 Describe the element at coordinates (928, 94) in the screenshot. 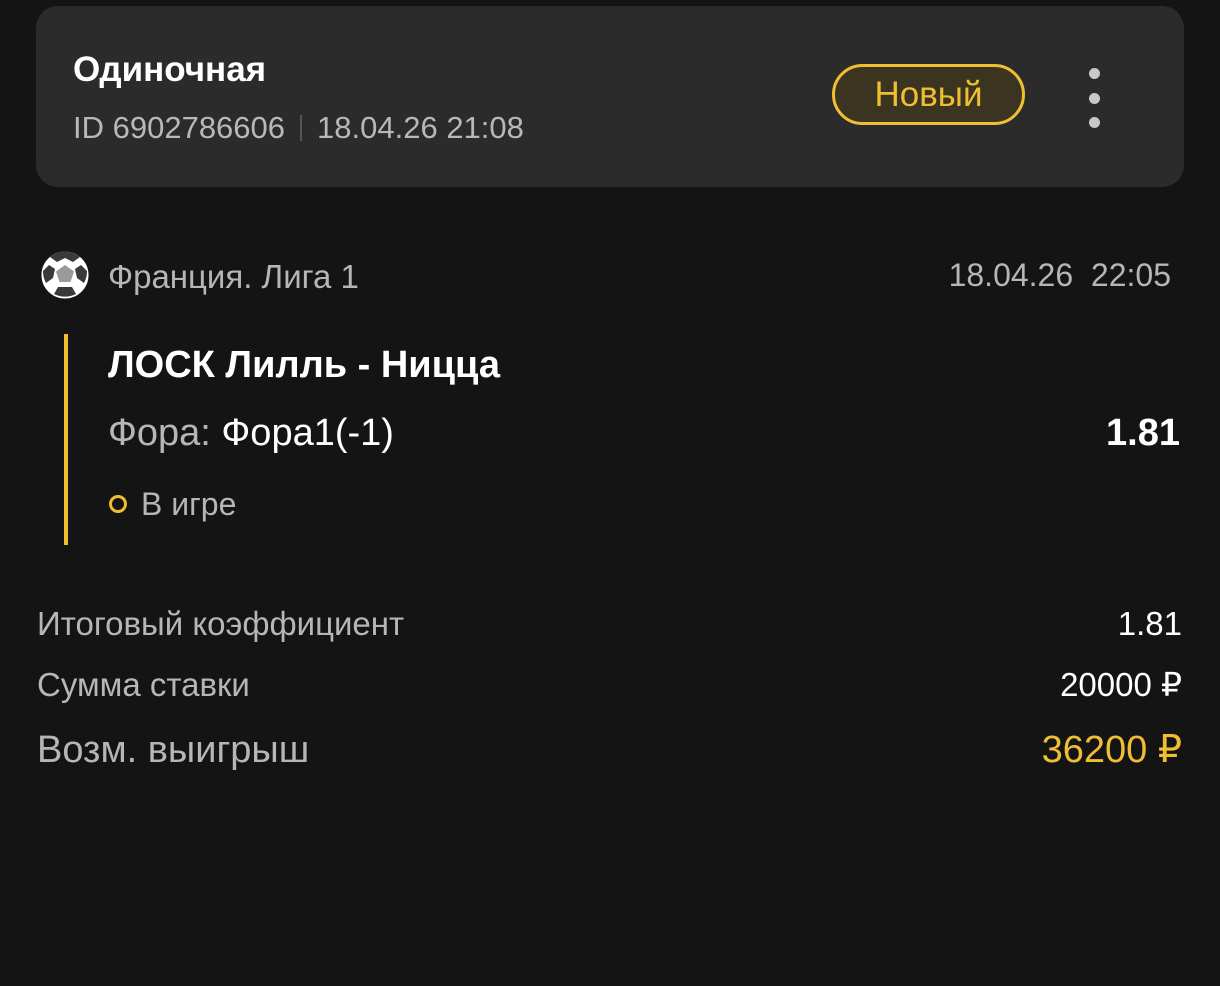

I see `status-badge: Новый` at that location.